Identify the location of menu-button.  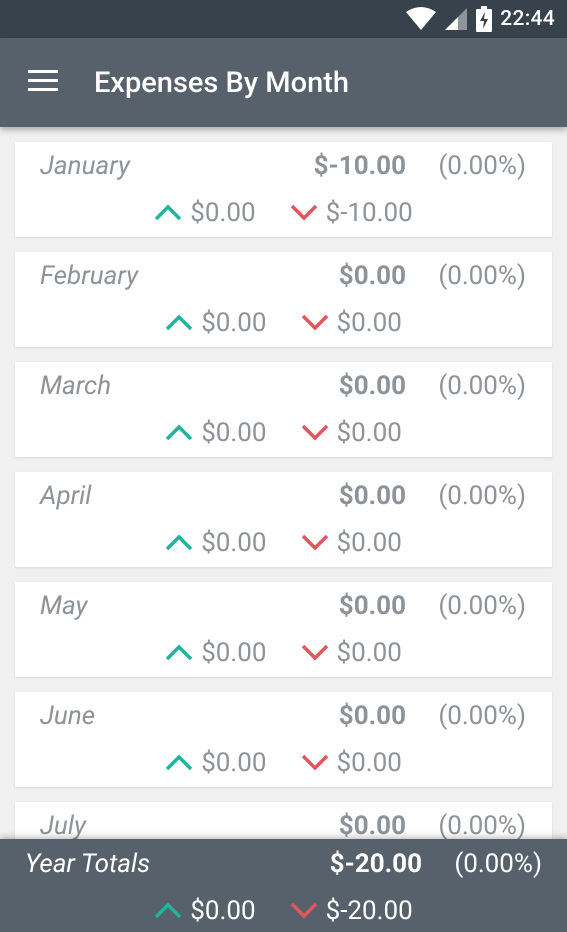
(44, 82).